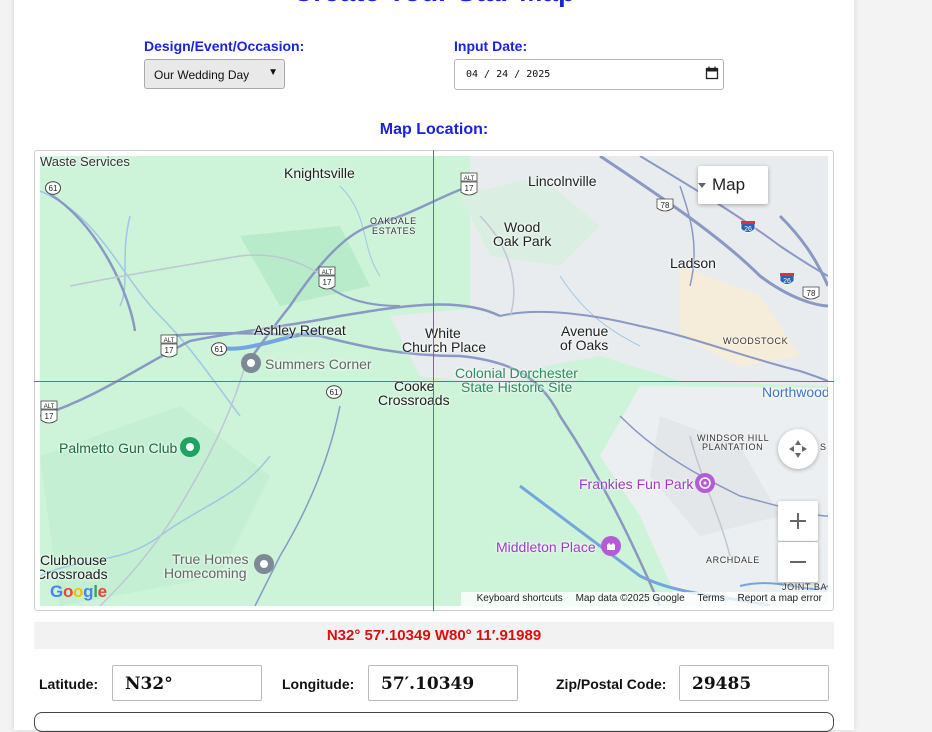 The width and height of the screenshot is (932, 732). Describe the element at coordinates (795, 392) in the screenshot. I see `place-label: Northwood` at that location.